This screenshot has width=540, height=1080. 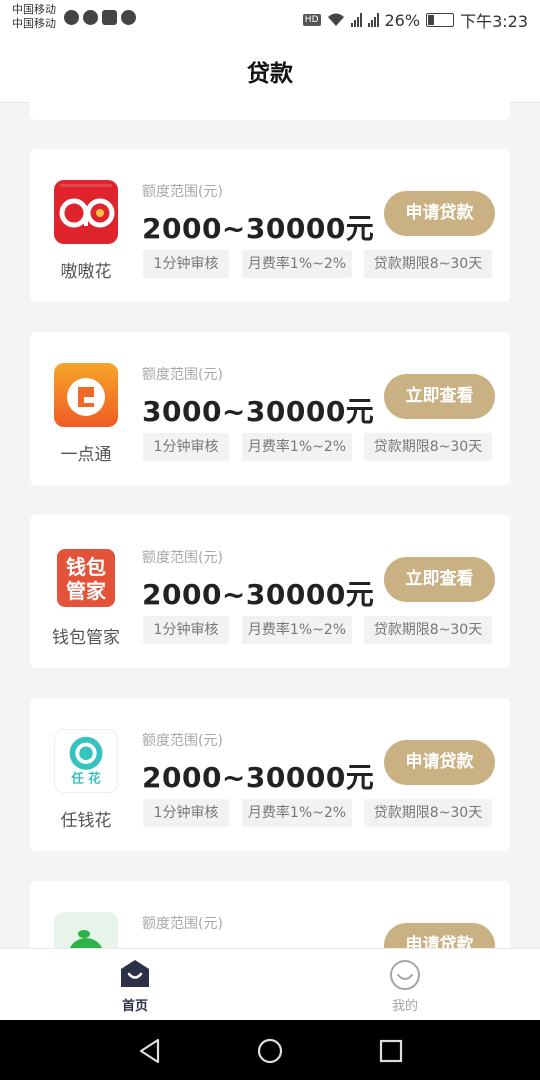 What do you see at coordinates (270, 111) in the screenshot?
I see `loan-card-partial` at bounding box center [270, 111].